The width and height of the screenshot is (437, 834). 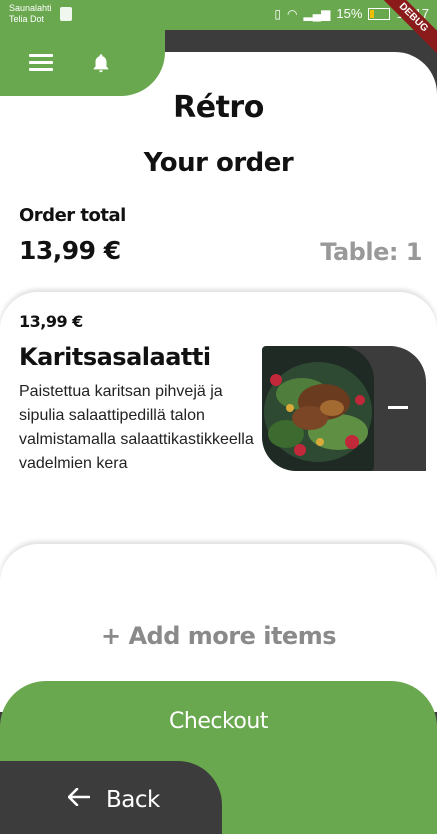 What do you see at coordinates (82, 63) in the screenshot?
I see `top-navigation` at bounding box center [82, 63].